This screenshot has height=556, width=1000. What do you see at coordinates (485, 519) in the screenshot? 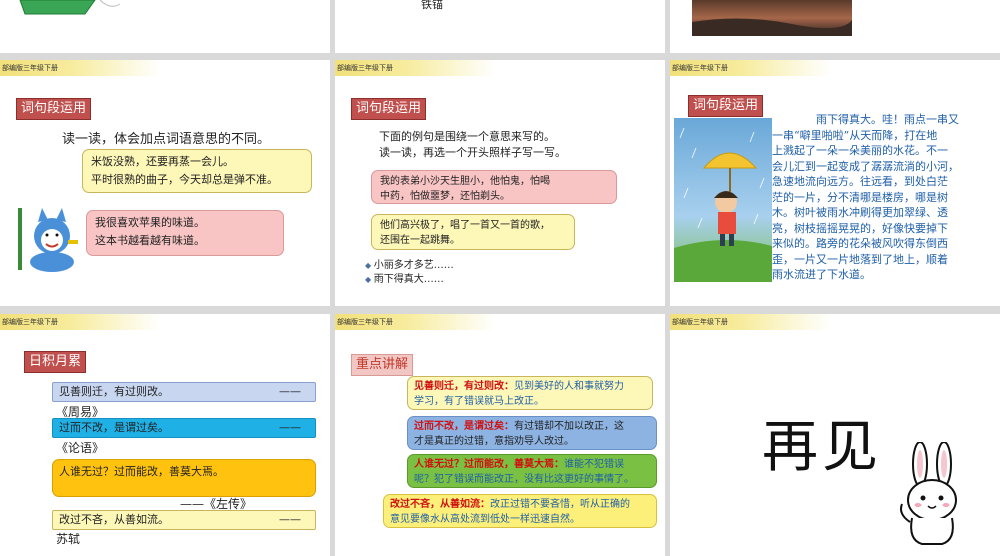
I see `explanation-line: 意见要像水从高处流到低处一样迅速自然。` at bounding box center [485, 519].